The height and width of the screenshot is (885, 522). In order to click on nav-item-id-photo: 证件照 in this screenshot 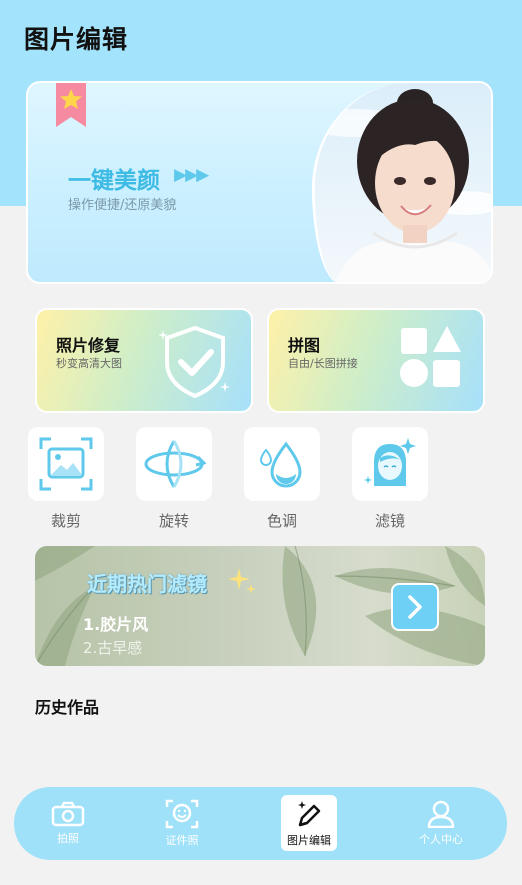, I will do `click(182, 823)`.